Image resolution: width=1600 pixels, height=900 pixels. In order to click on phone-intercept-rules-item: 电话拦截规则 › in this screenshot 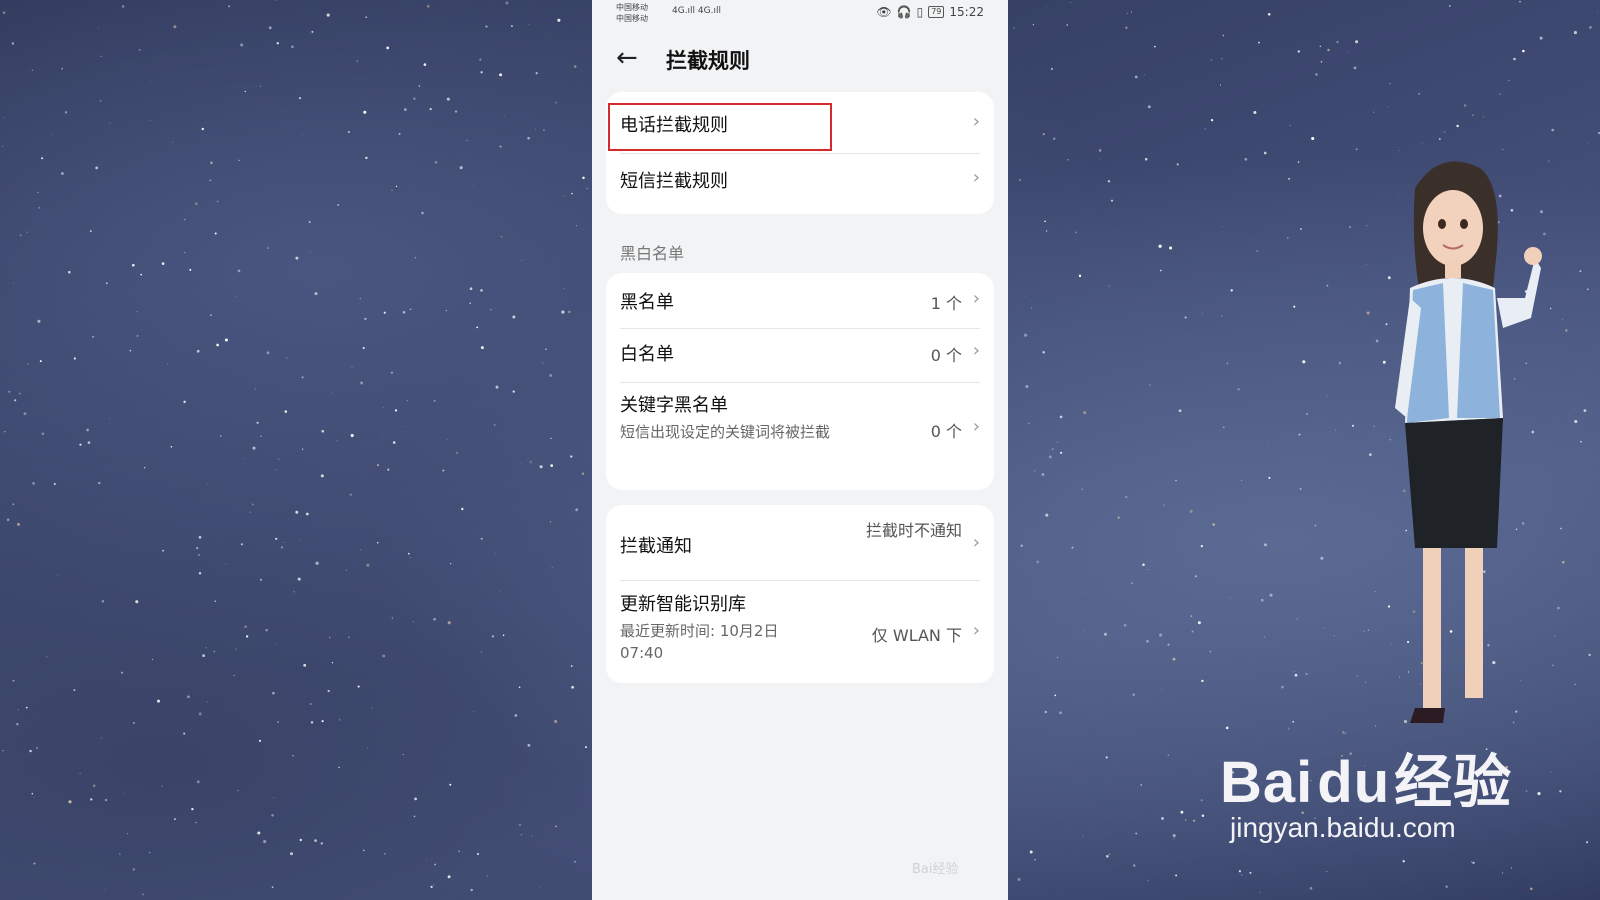, I will do `click(800, 122)`.